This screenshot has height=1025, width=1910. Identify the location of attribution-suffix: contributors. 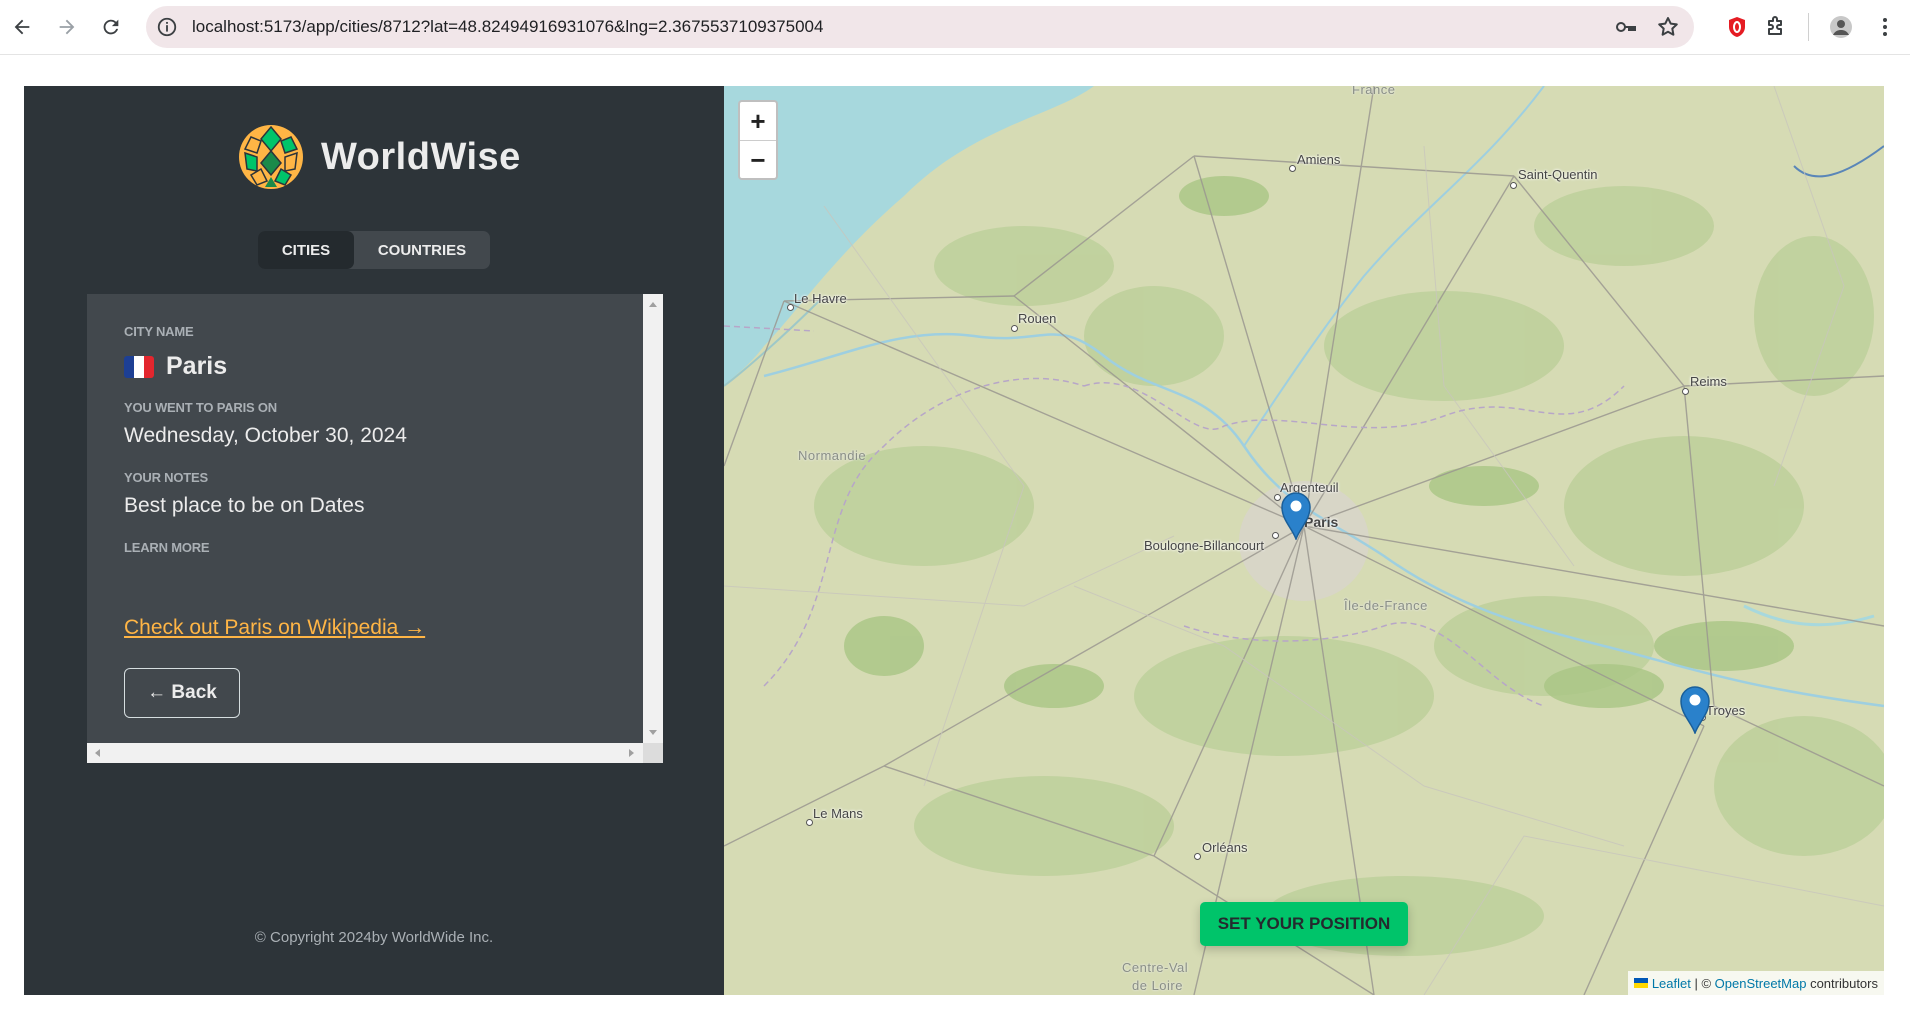
(1842, 983).